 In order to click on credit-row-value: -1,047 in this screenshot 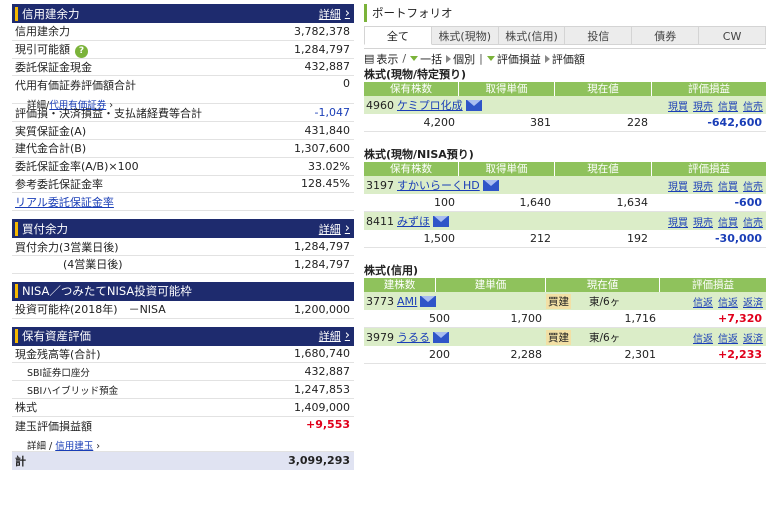, I will do `click(332, 113)`.